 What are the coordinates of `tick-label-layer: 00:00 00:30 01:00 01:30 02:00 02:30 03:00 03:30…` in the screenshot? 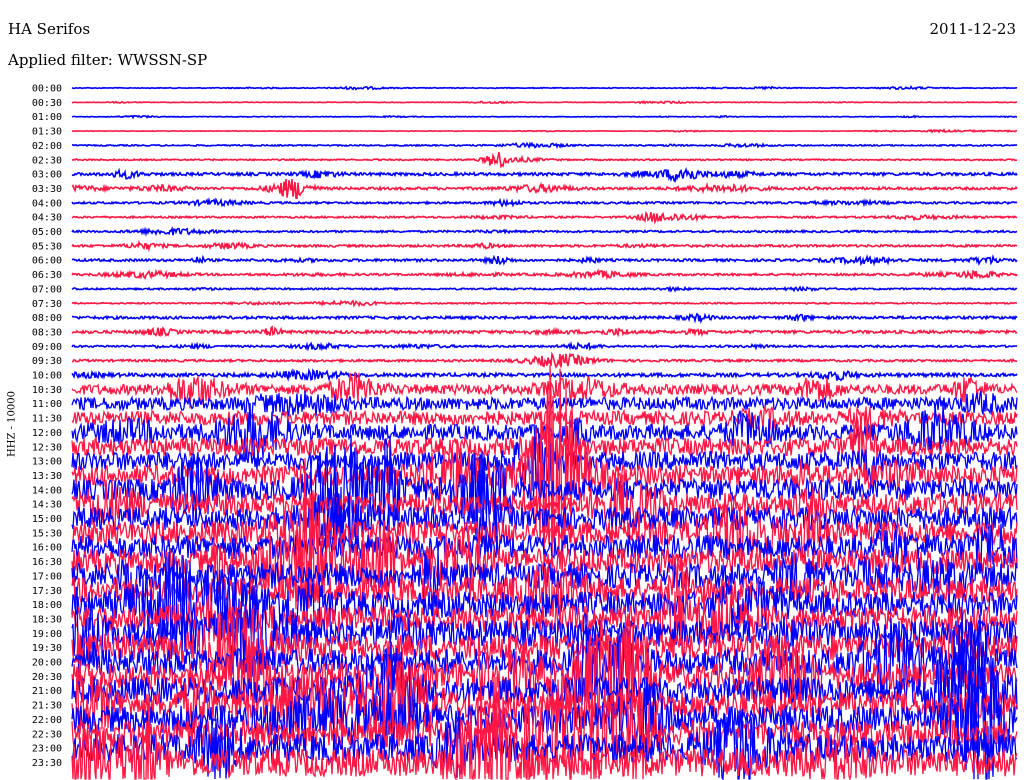 It's located at (47, 426).